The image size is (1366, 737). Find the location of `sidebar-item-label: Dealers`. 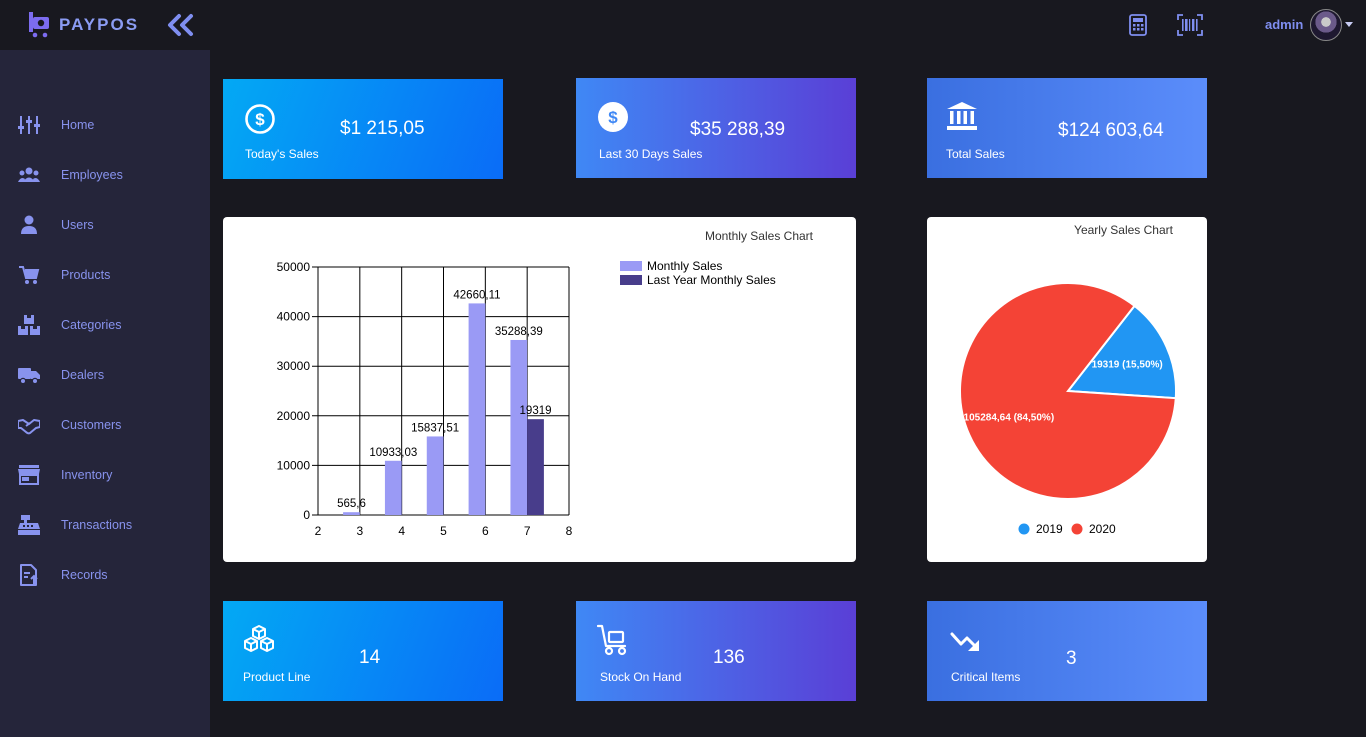

sidebar-item-label: Dealers is located at coordinates (83, 375).